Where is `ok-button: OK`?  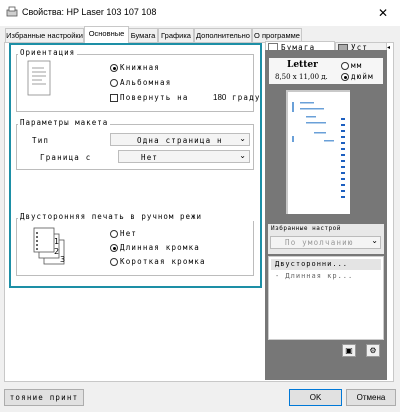
ok-button: OK is located at coordinates (315, 397).